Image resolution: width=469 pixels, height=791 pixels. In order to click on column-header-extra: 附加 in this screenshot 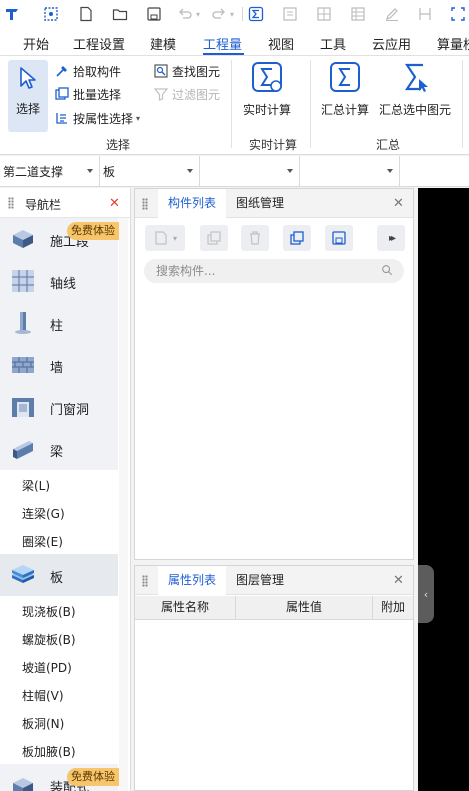, I will do `click(393, 608)`.